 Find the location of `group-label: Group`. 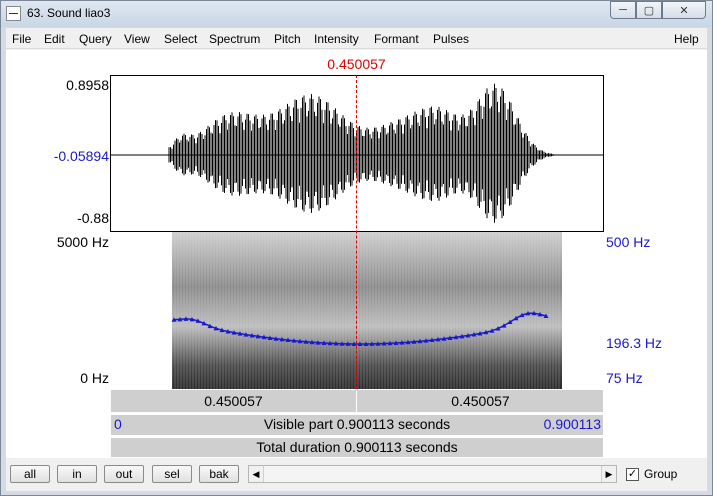

group-label: Group is located at coordinates (661, 474).